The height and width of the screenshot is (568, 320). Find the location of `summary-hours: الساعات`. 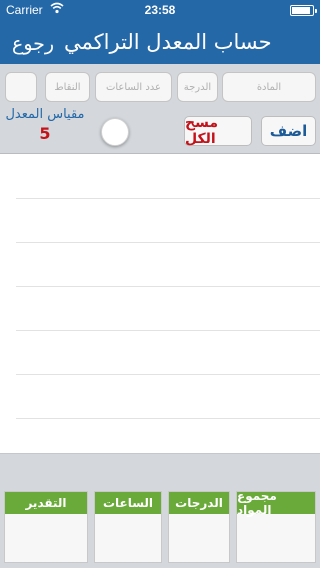

summary-hours: الساعات is located at coordinates (128, 527).